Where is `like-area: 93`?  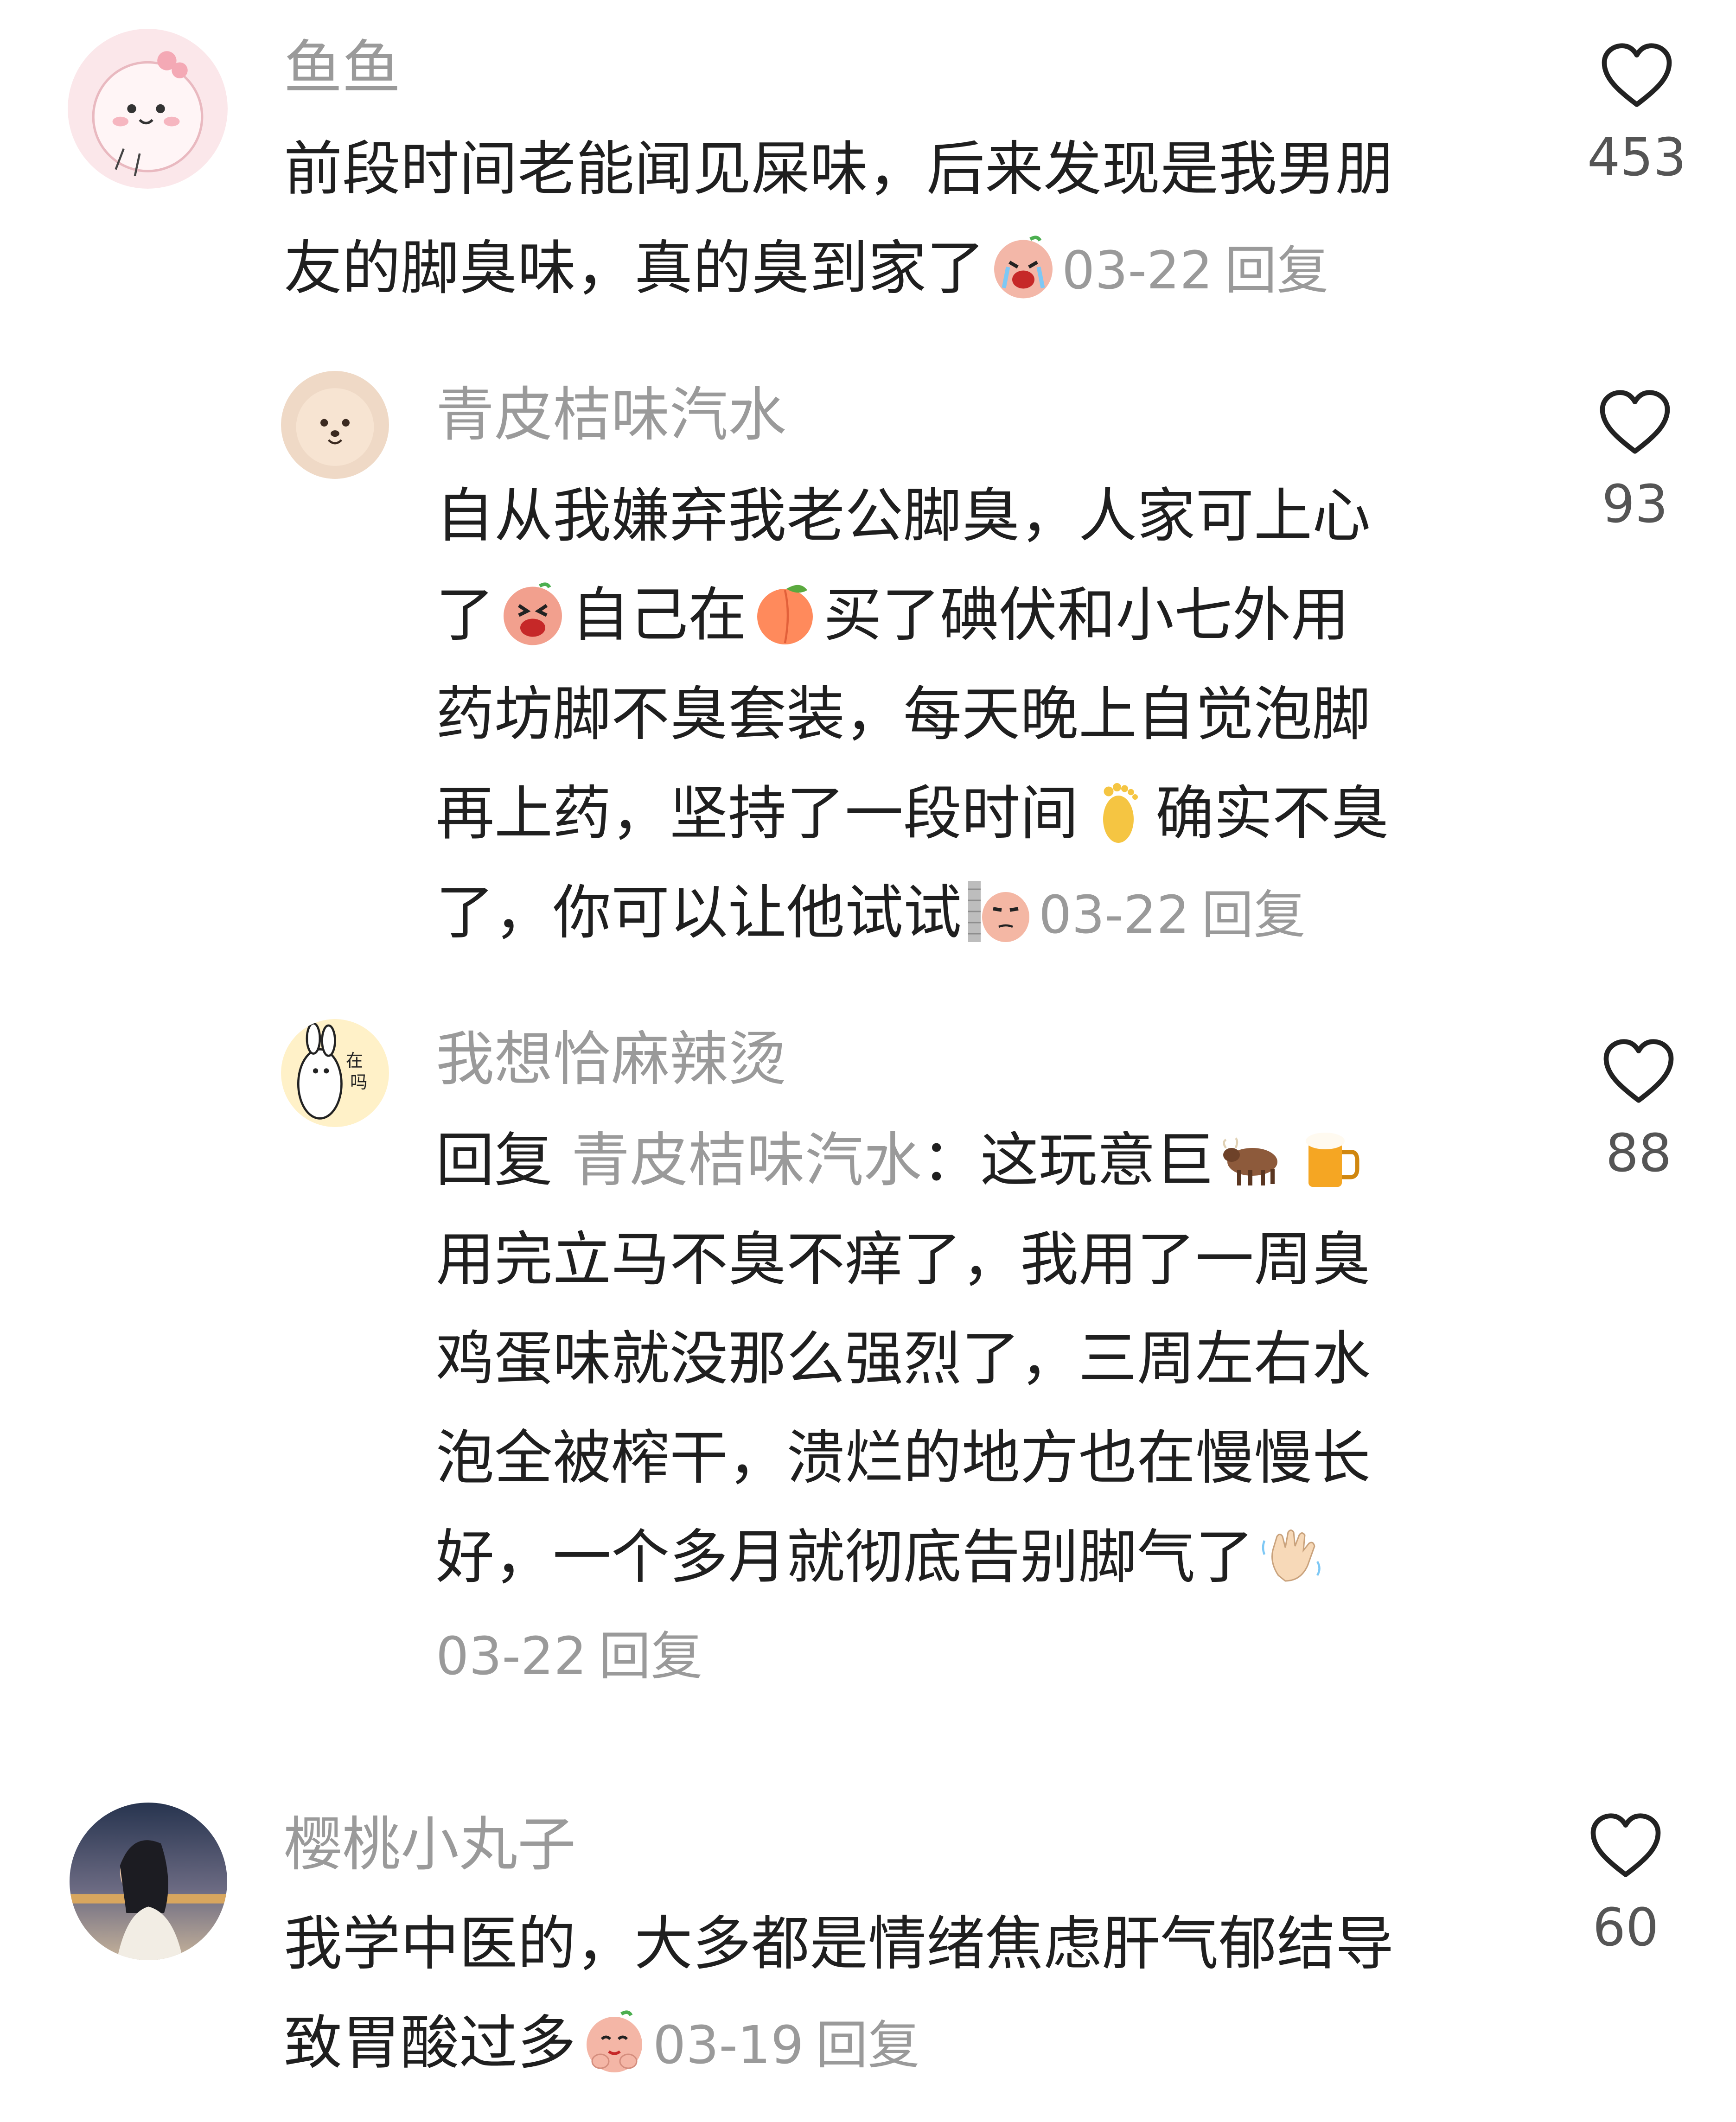
like-area: 93 is located at coordinates (1635, 460).